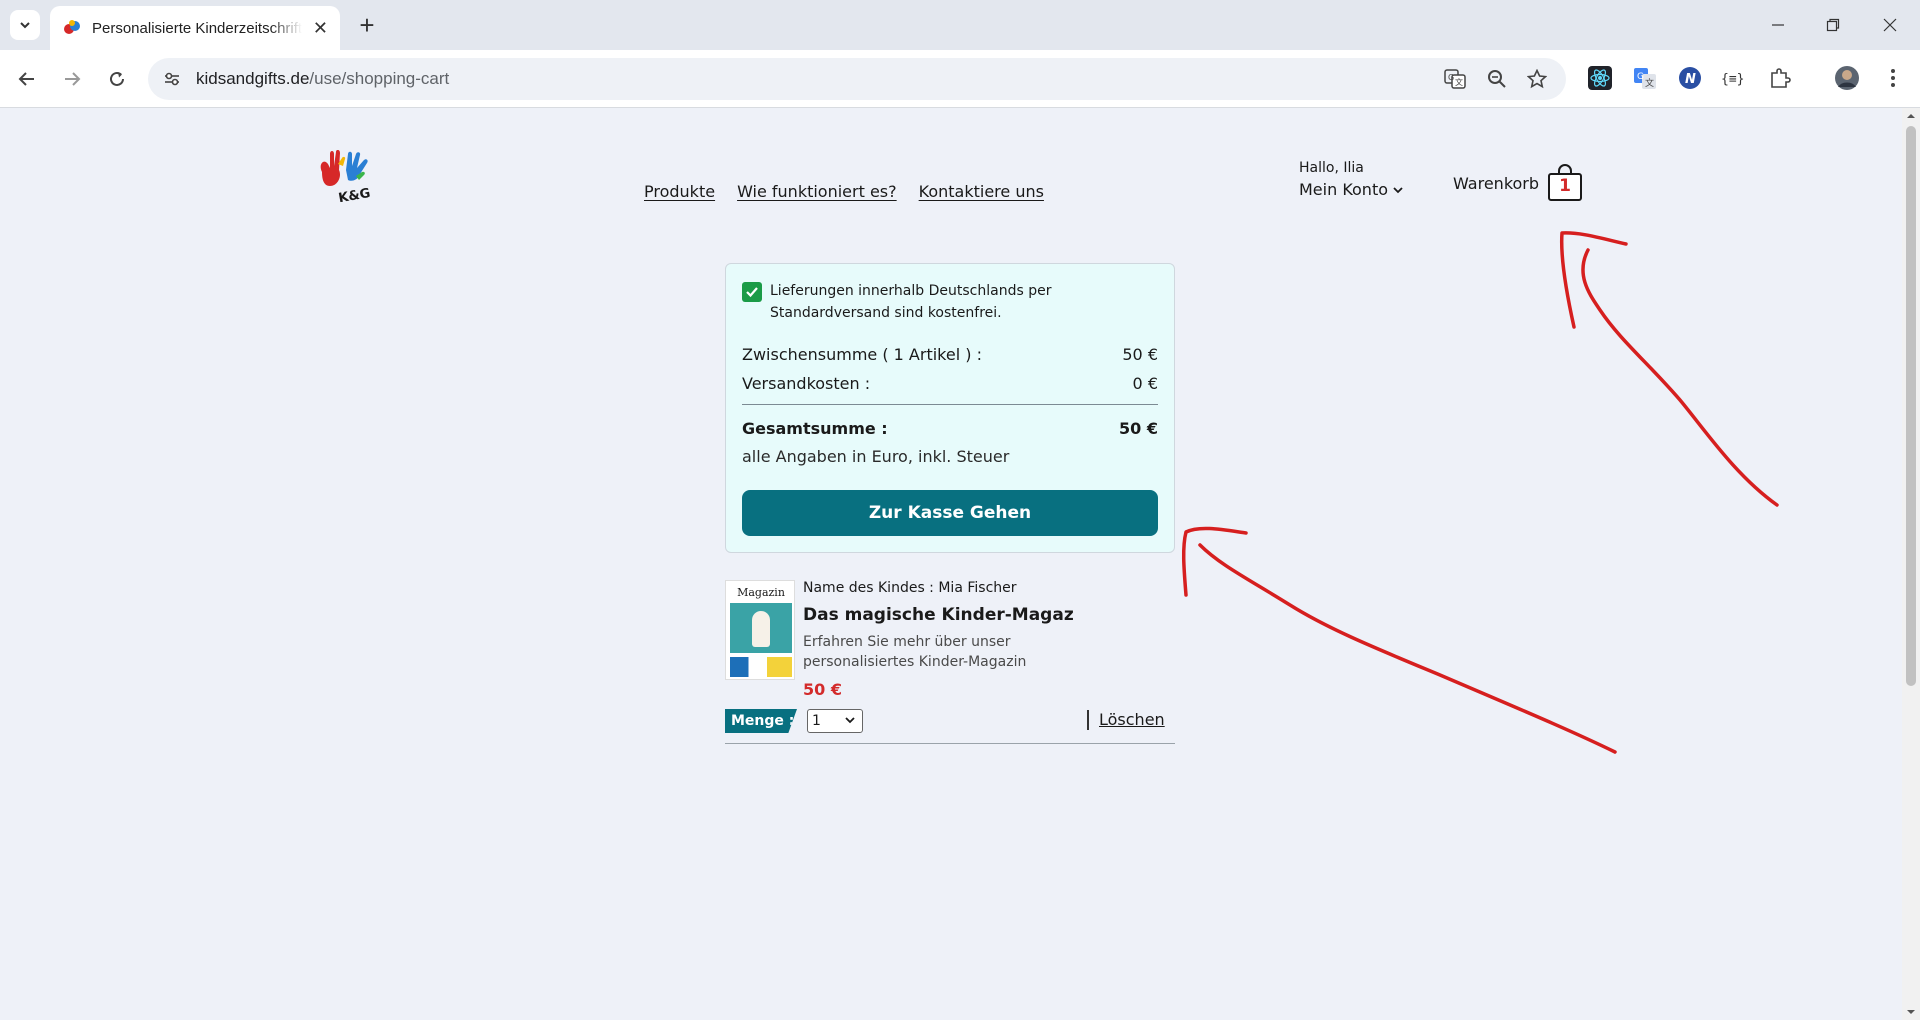 The image size is (1920, 1020). What do you see at coordinates (1214, 561) in the screenshot?
I see `arrow-to-checkout-head` at bounding box center [1214, 561].